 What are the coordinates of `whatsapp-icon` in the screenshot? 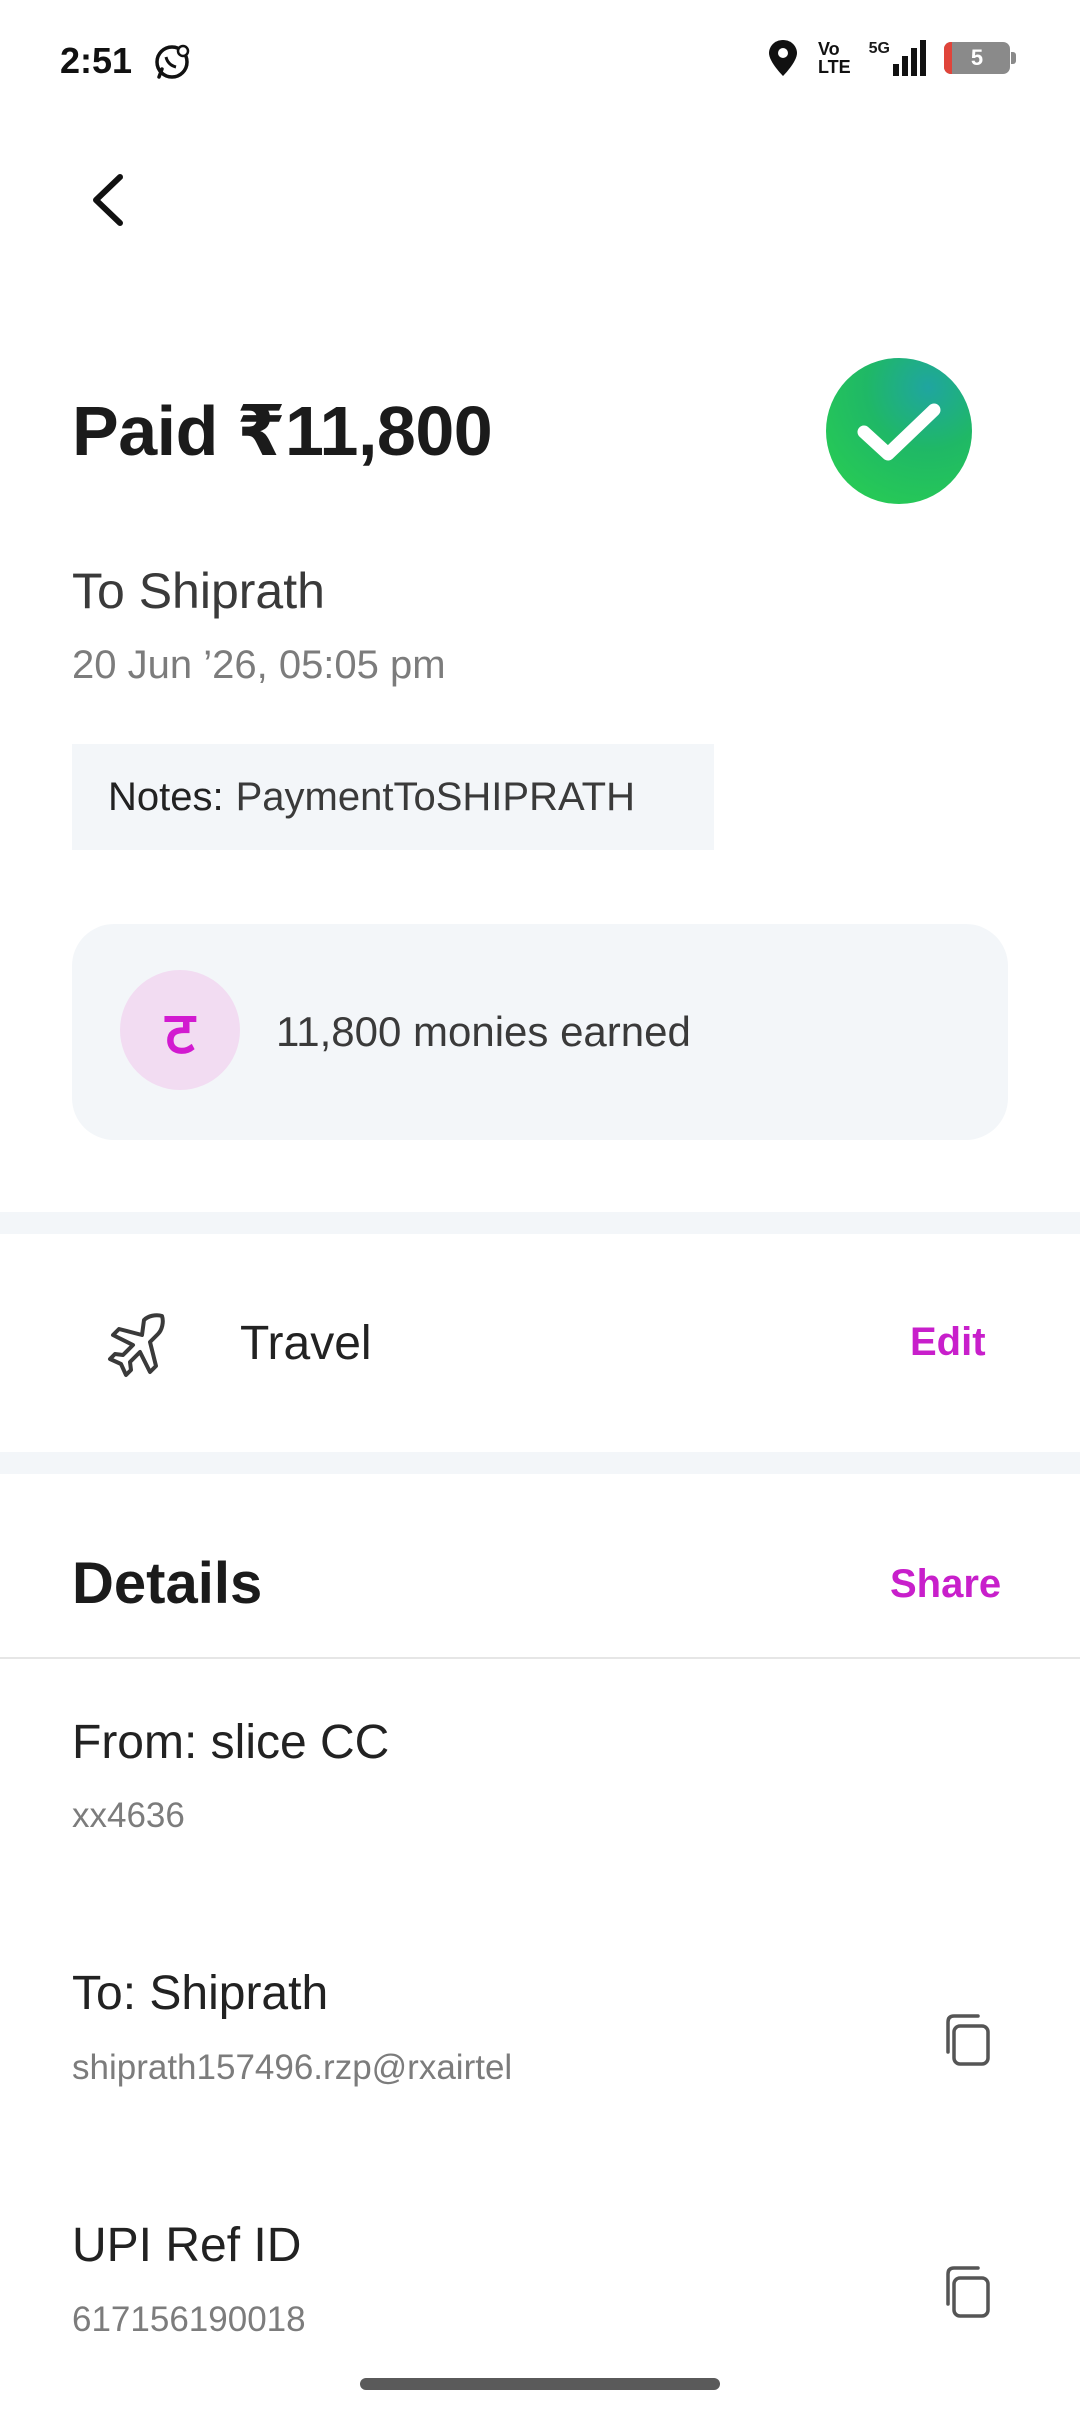 It's located at (172, 61).